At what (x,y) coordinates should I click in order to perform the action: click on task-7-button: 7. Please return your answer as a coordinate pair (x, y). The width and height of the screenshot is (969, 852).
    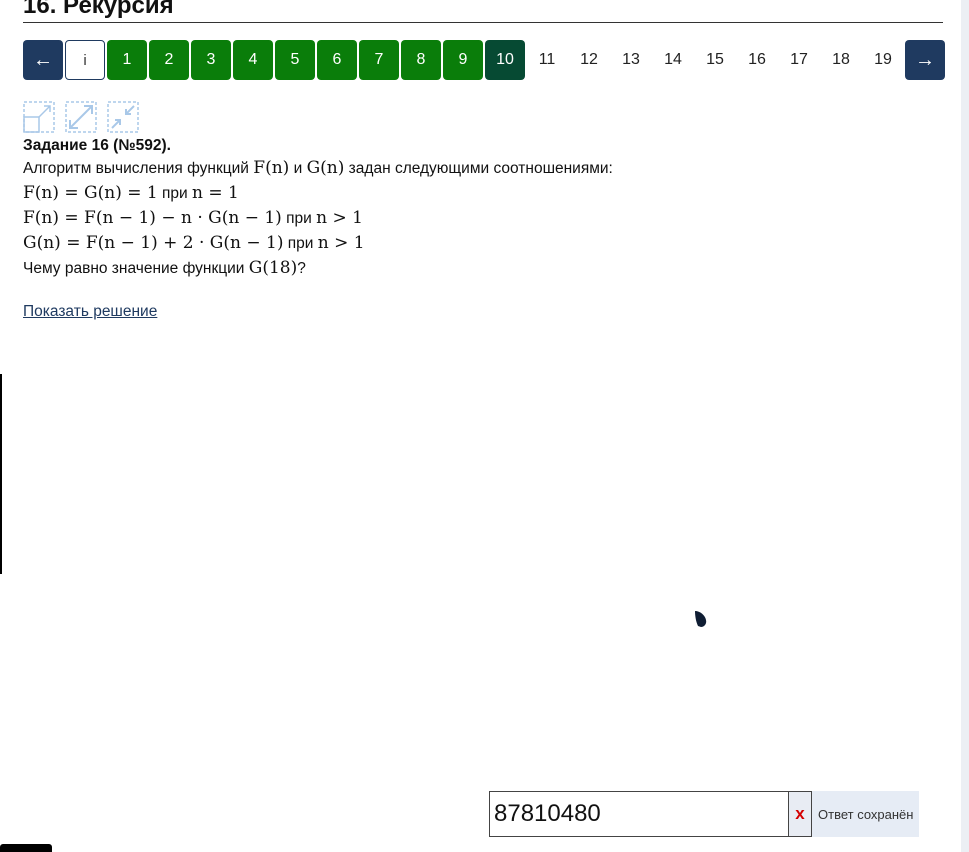
    Looking at the image, I should click on (379, 60).